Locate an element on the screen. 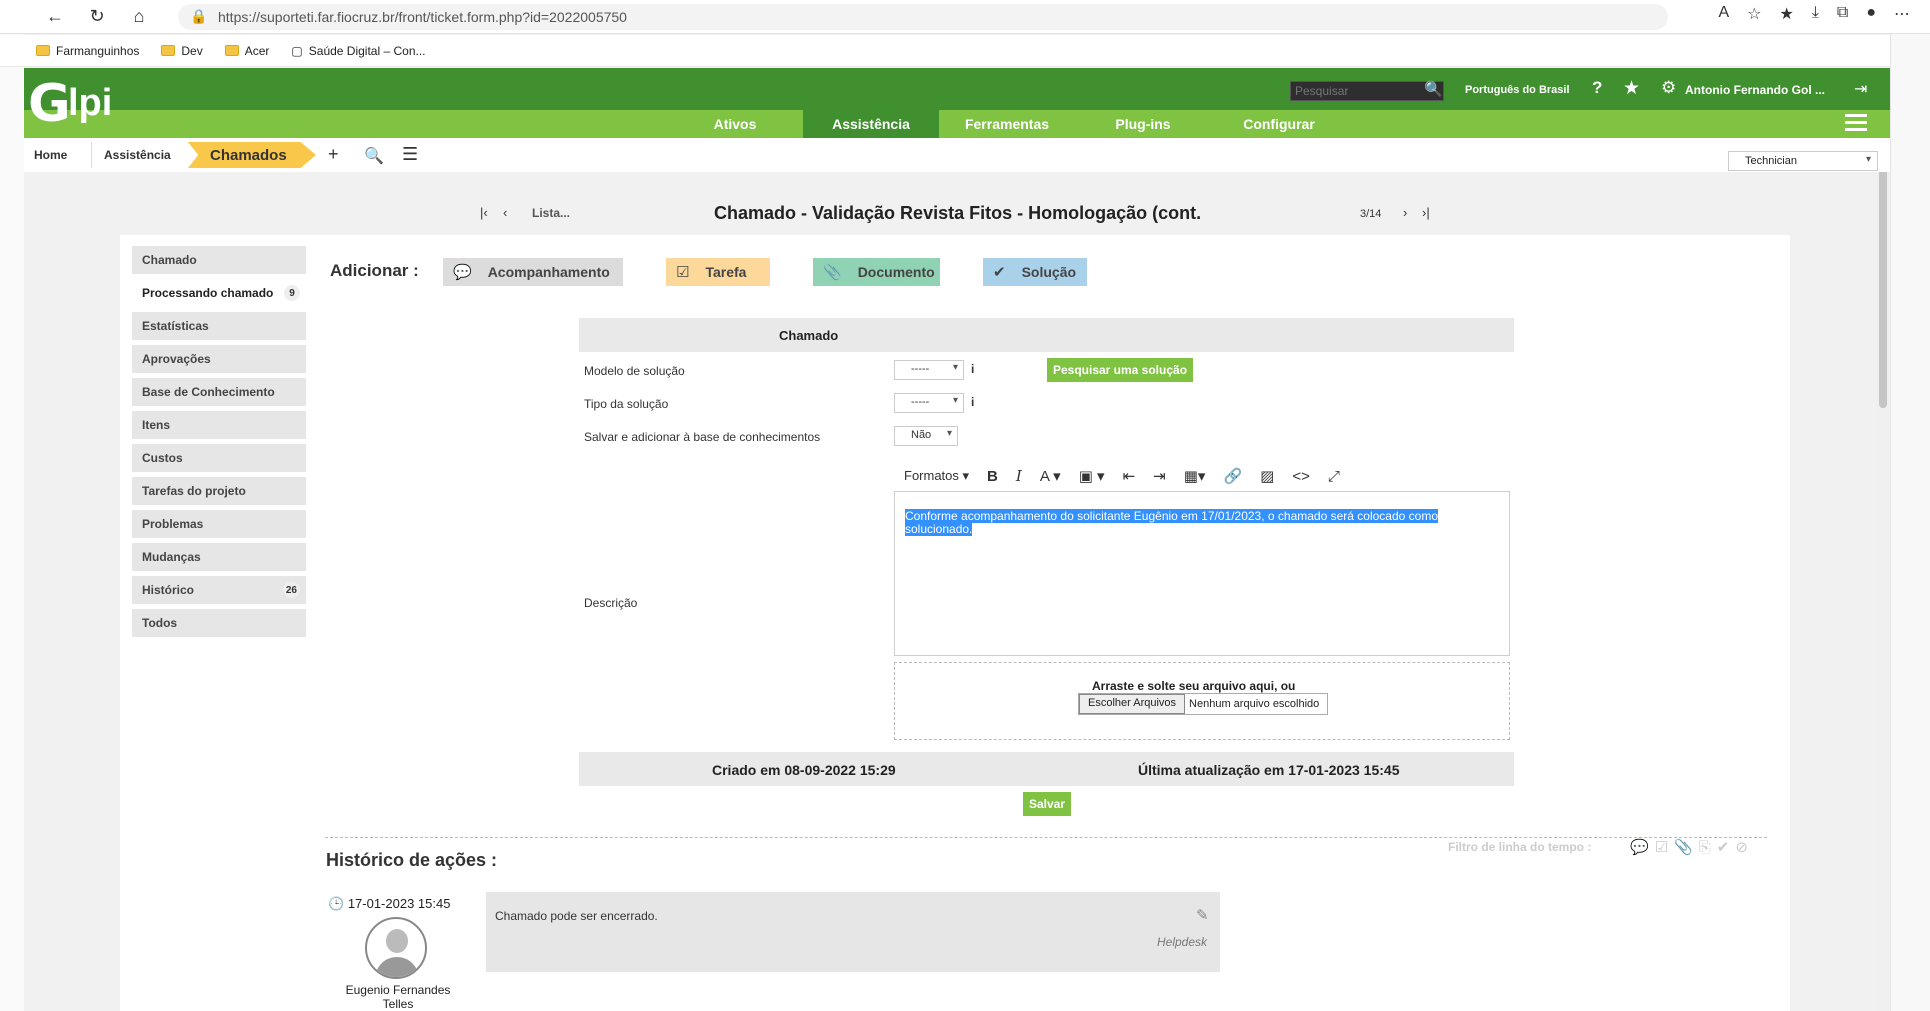  choose-files-button: Escolher Arquivos is located at coordinates (1132, 704).